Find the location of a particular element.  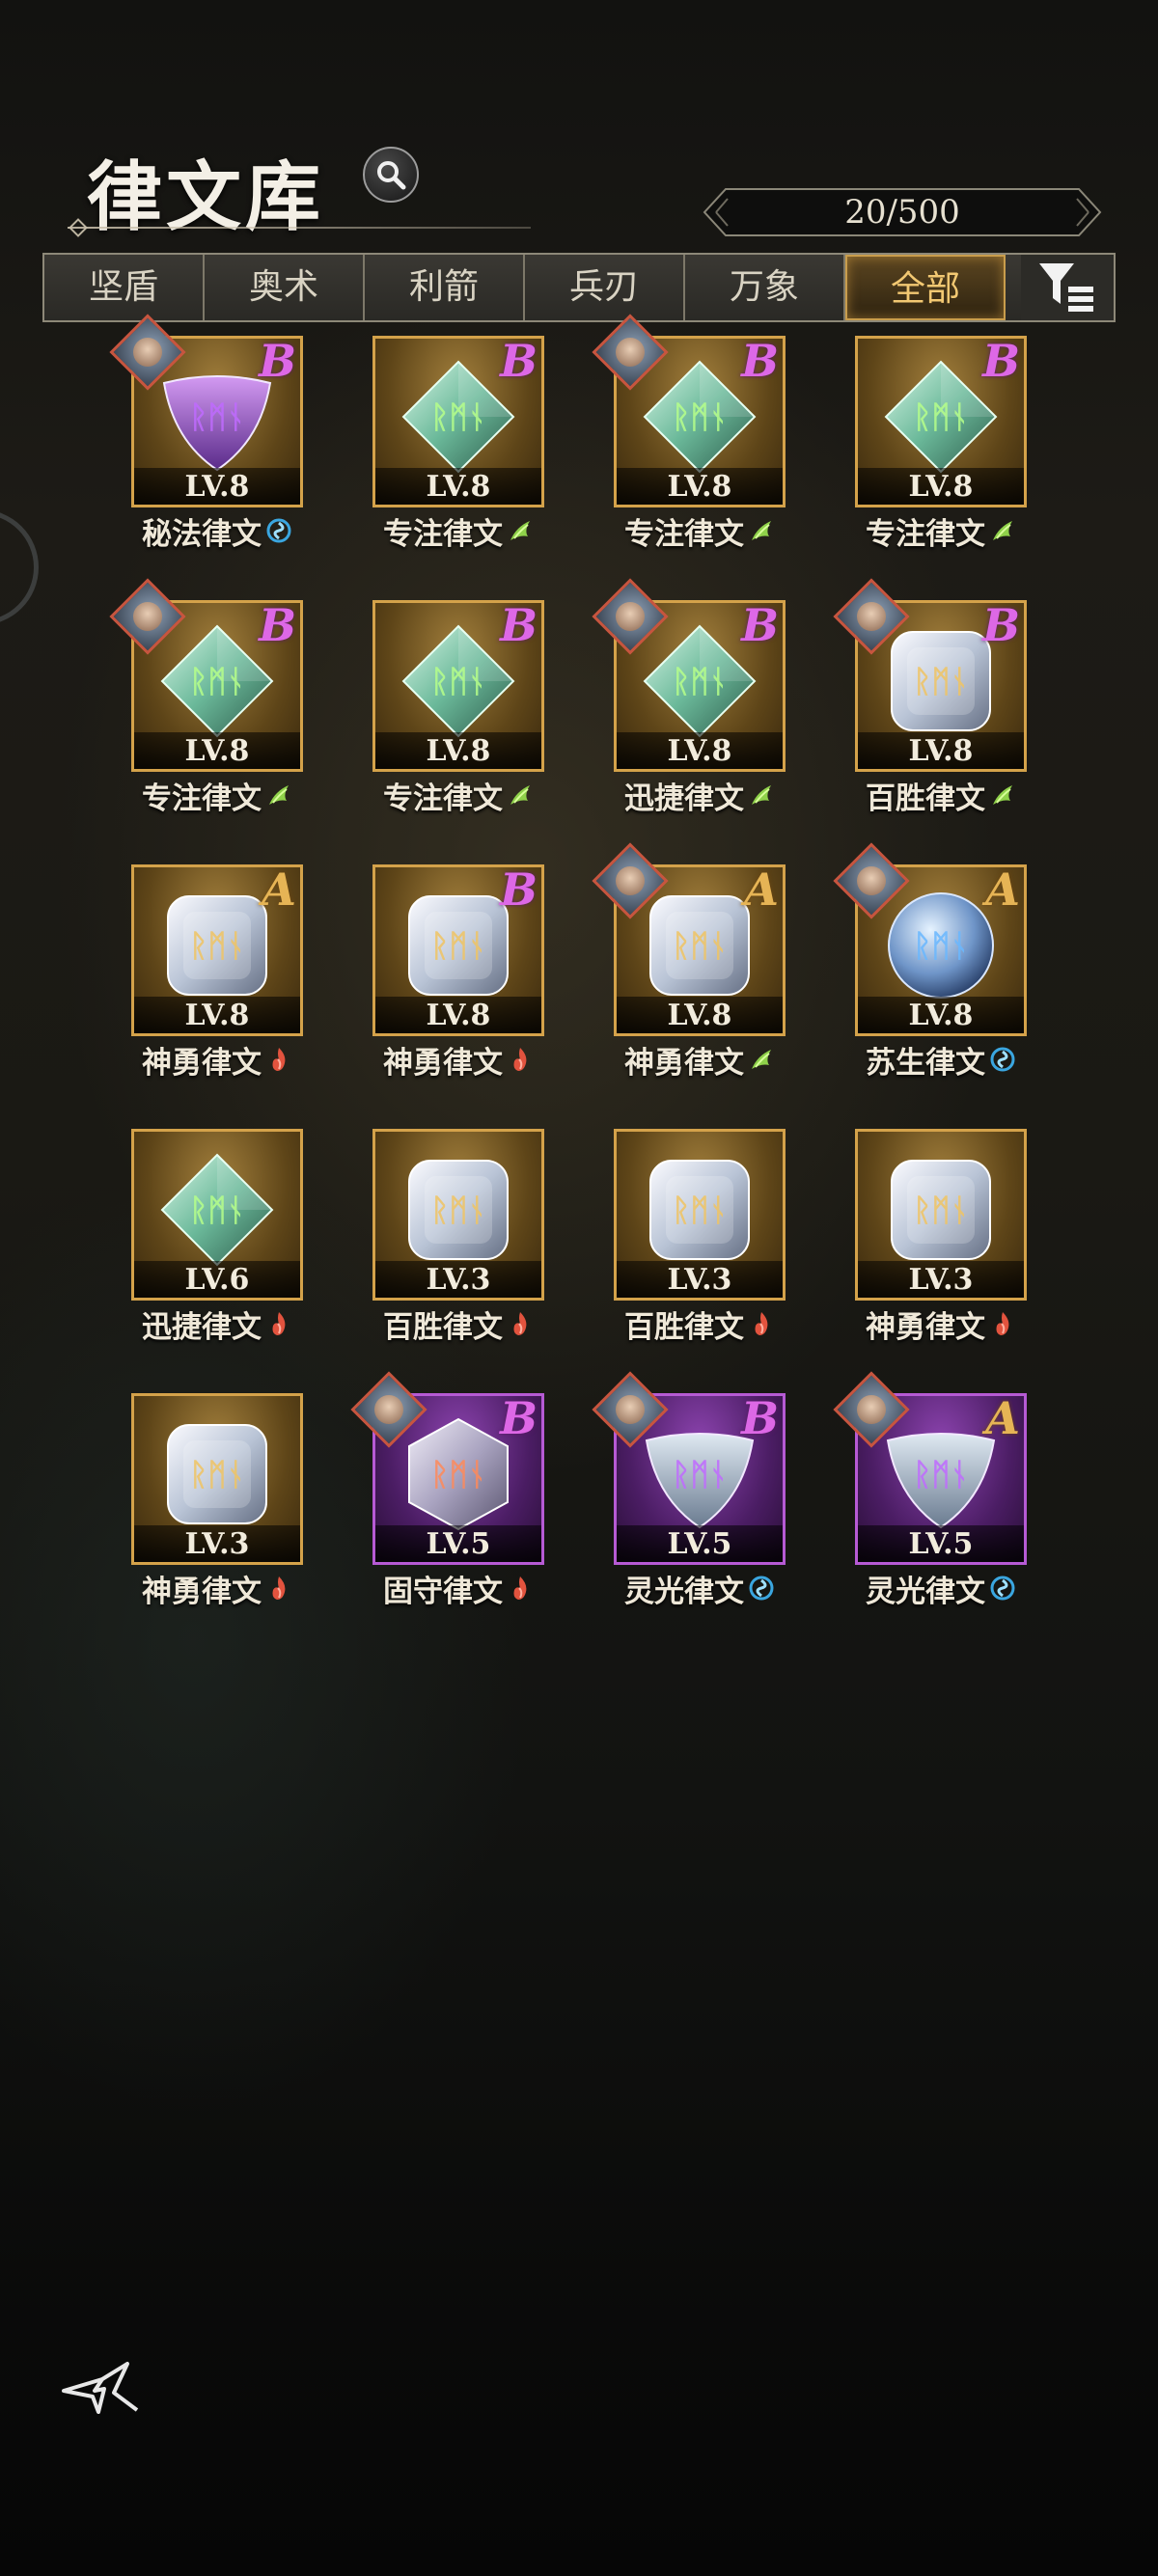

tab-arrow: 利箭 is located at coordinates (445, 287).